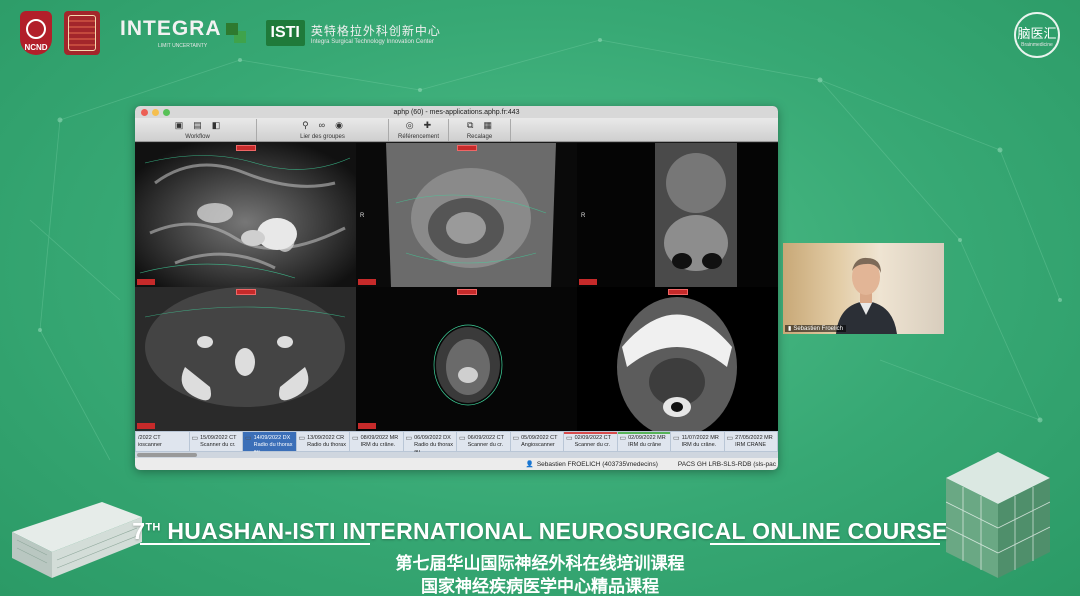 The image size is (1080, 596). What do you see at coordinates (245, 215) in the screenshot?
I see `viewport-axial-mr` at bounding box center [245, 215].